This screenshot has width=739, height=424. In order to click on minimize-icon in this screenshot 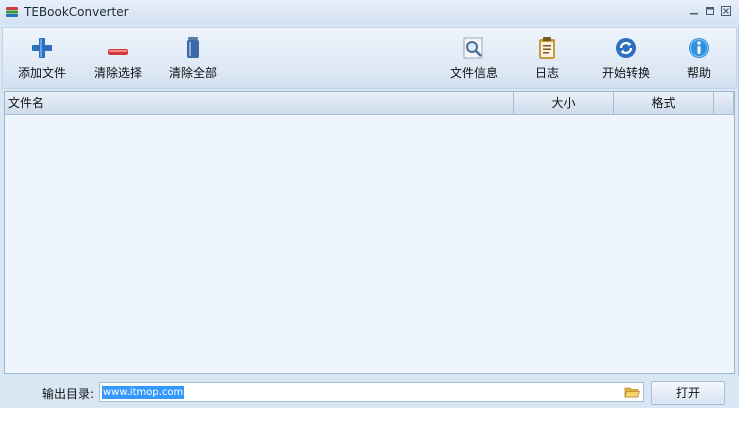, I will do `click(694, 10)`.